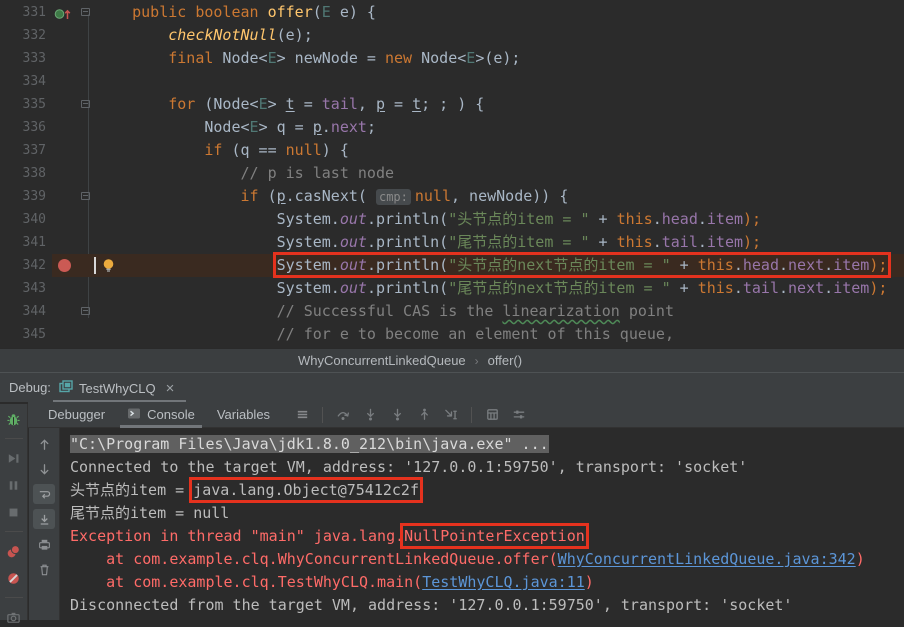  Describe the element at coordinates (14, 617) in the screenshot. I see `thread-dump-camera-icon` at that location.